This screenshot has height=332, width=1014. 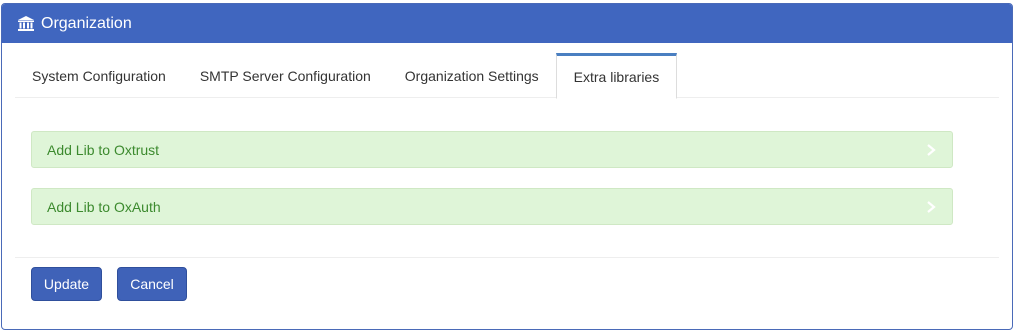 I want to click on accordion-label: Add Lib to OxAuth, so click(x=104, y=206).